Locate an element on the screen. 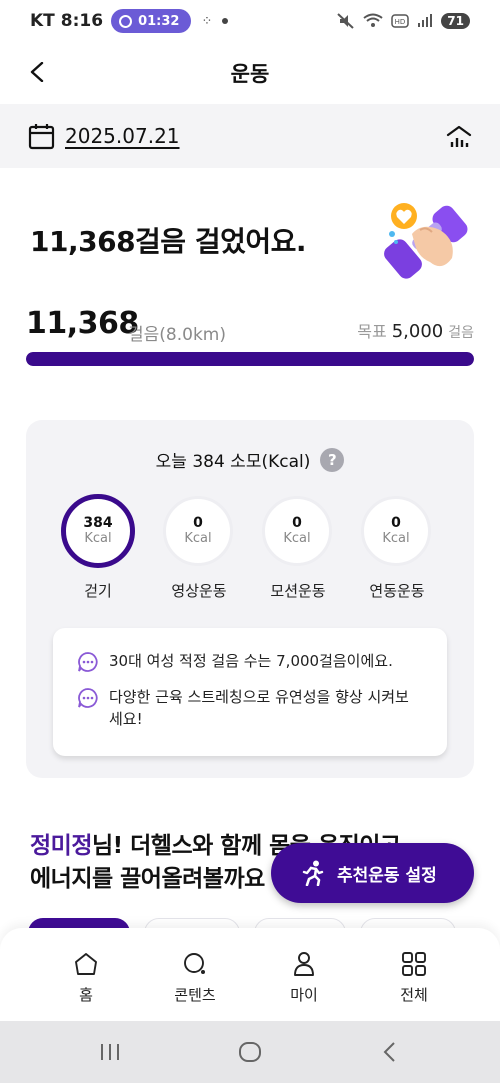 The height and width of the screenshot is (1083, 500). nav-label: 콘텐츠 is located at coordinates (195, 995).